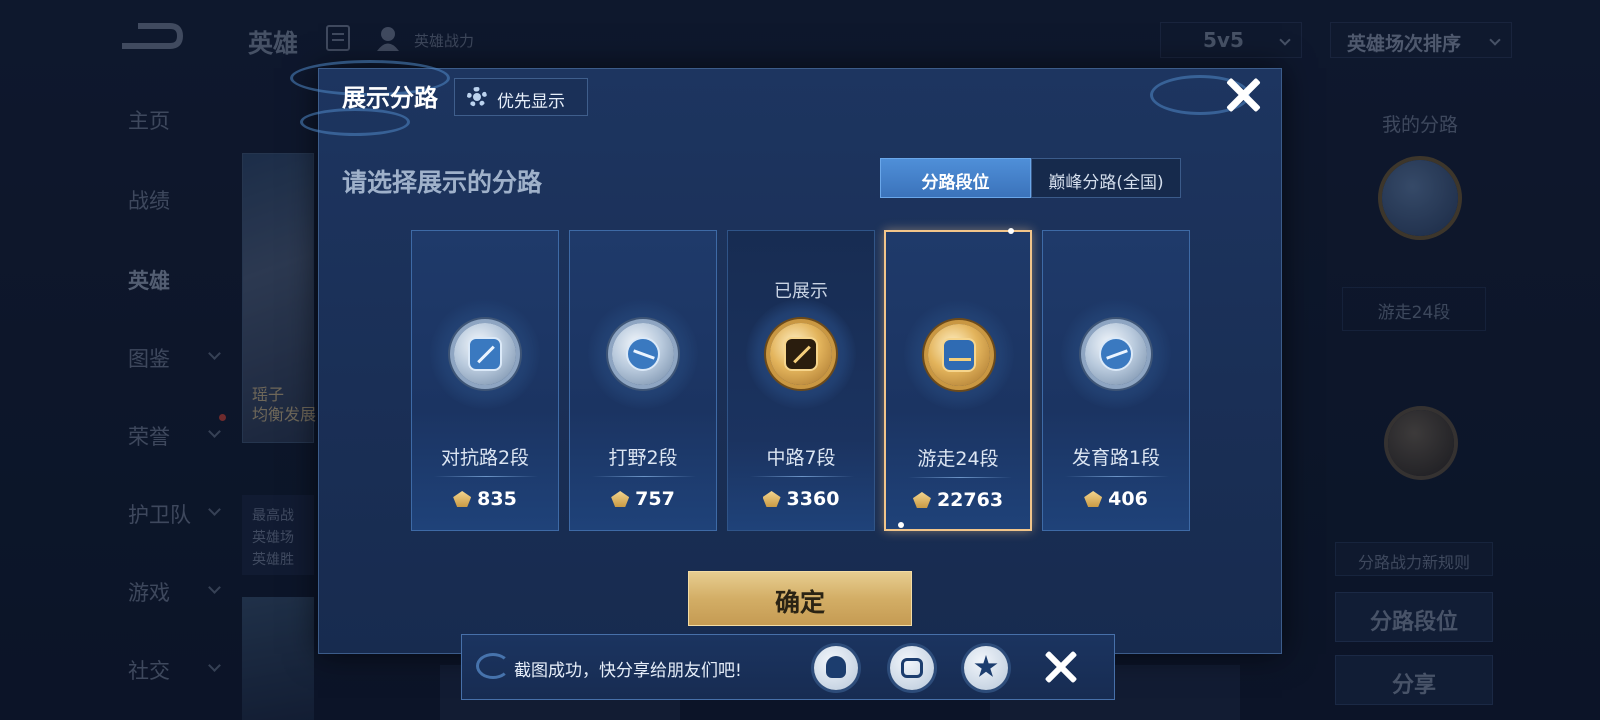  Describe the element at coordinates (958, 459) in the screenshot. I see `lane-name: 游走24段` at that location.